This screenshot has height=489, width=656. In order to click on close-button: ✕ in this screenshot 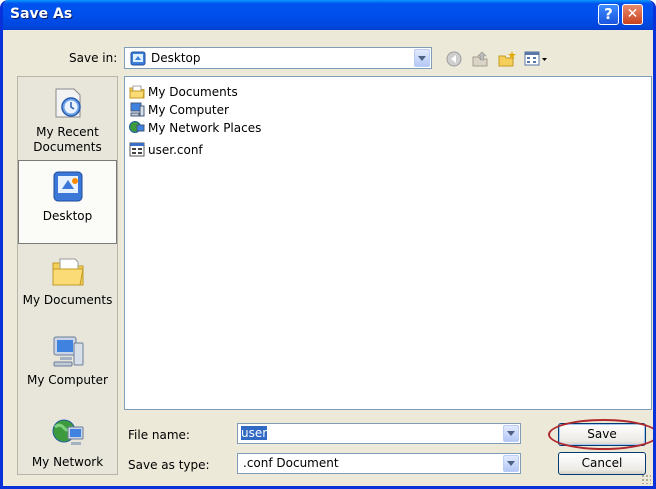, I will do `click(632, 14)`.